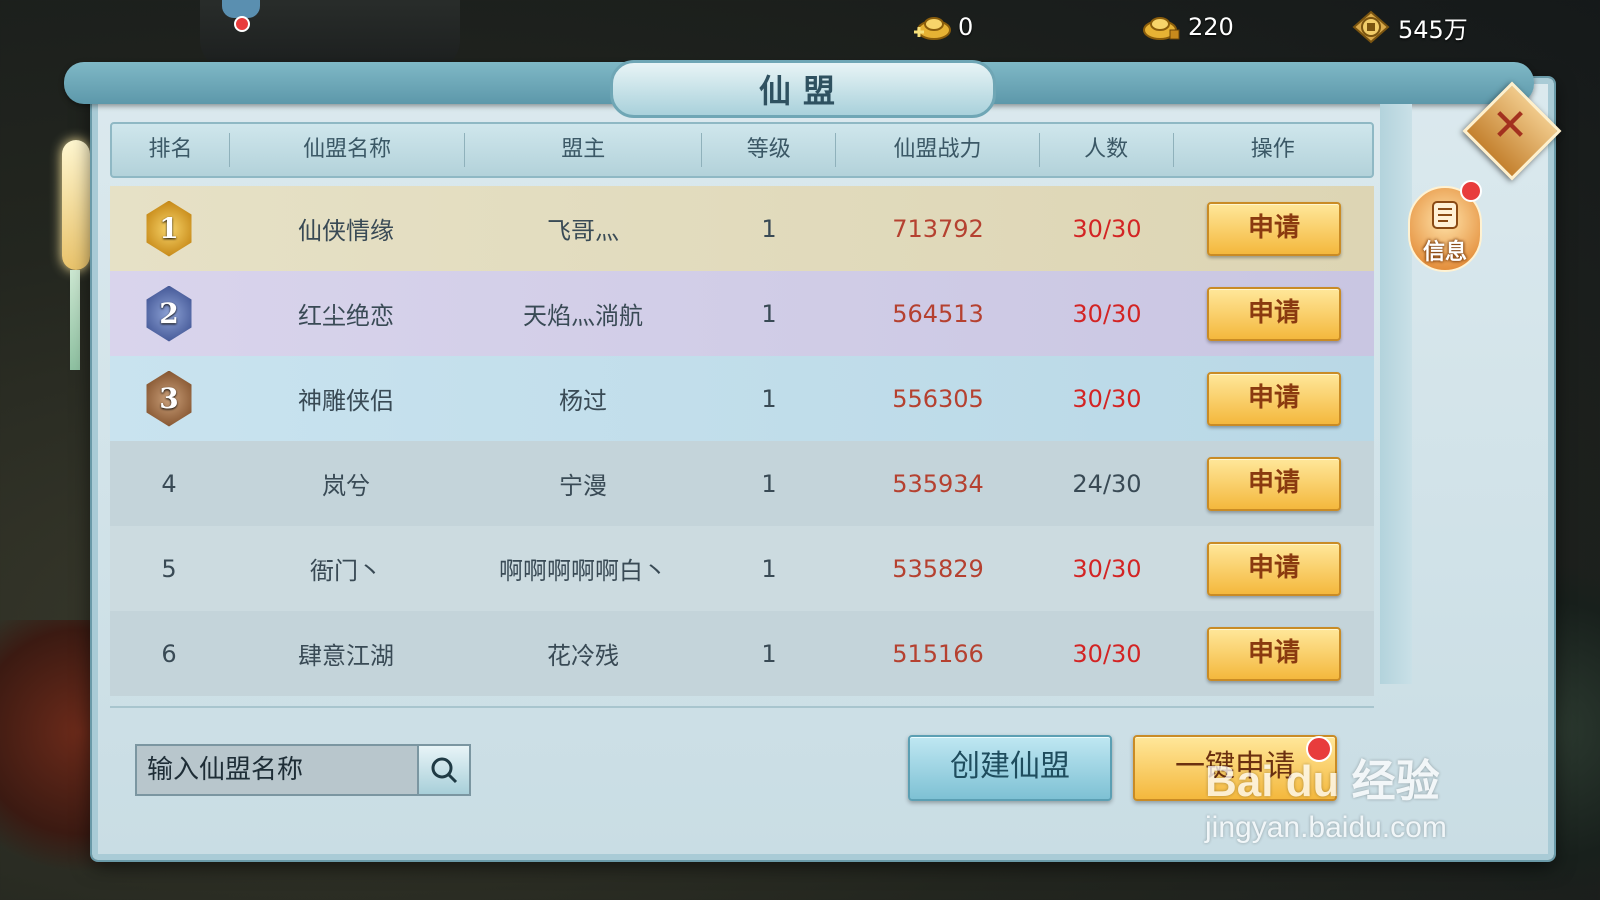 The width and height of the screenshot is (1600, 900). I want to click on alliance-name: 仙侠情缘, so click(346, 231).